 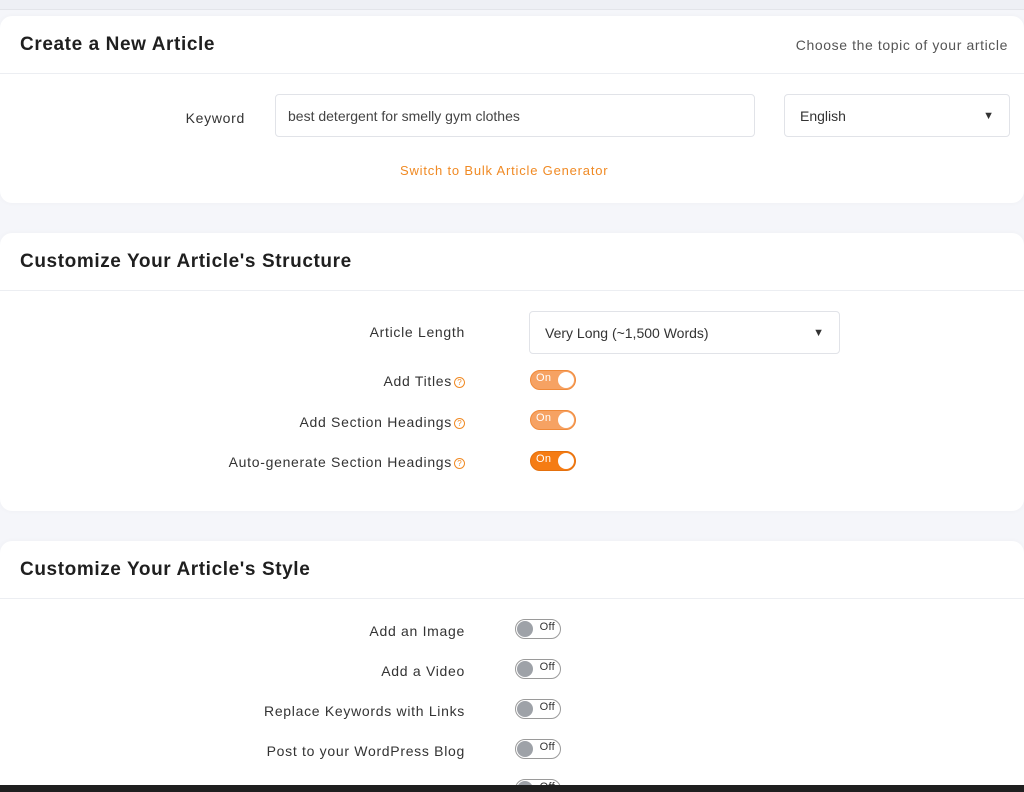 What do you see at coordinates (897, 115) in the screenshot?
I see `language-select: English ▼` at bounding box center [897, 115].